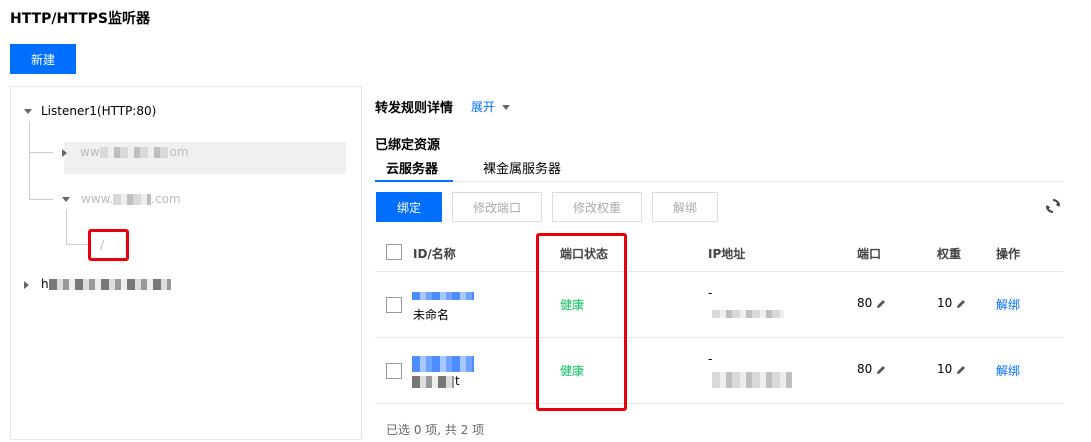 This screenshot has height=442, width=1091. I want to click on domain1-suffix: om, so click(179, 152).